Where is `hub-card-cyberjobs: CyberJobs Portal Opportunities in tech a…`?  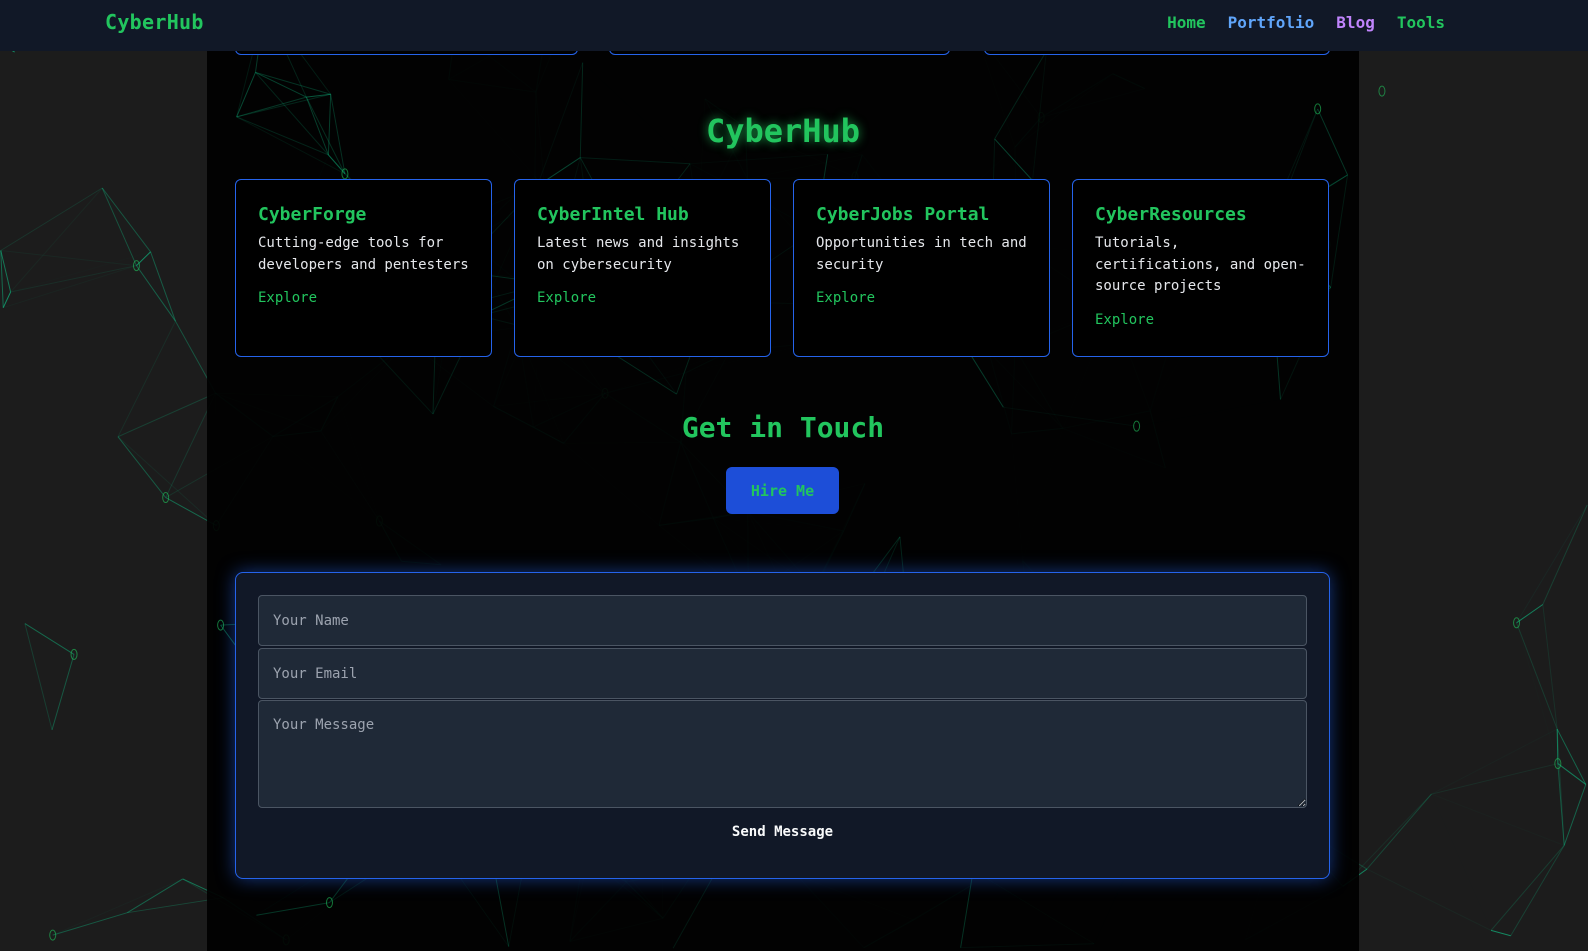
hub-card-cyberjobs: CyberJobs Portal Opportunities in tech a… is located at coordinates (921, 268).